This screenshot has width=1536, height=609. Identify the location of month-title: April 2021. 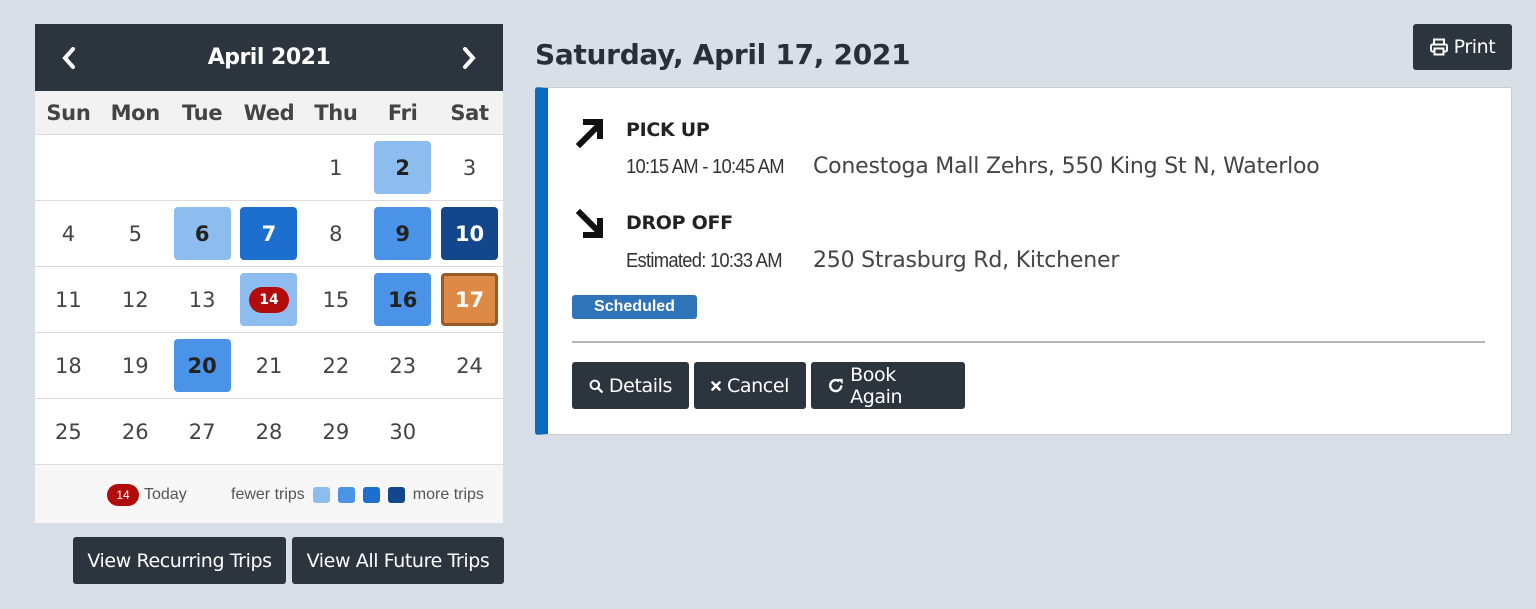
(269, 57).